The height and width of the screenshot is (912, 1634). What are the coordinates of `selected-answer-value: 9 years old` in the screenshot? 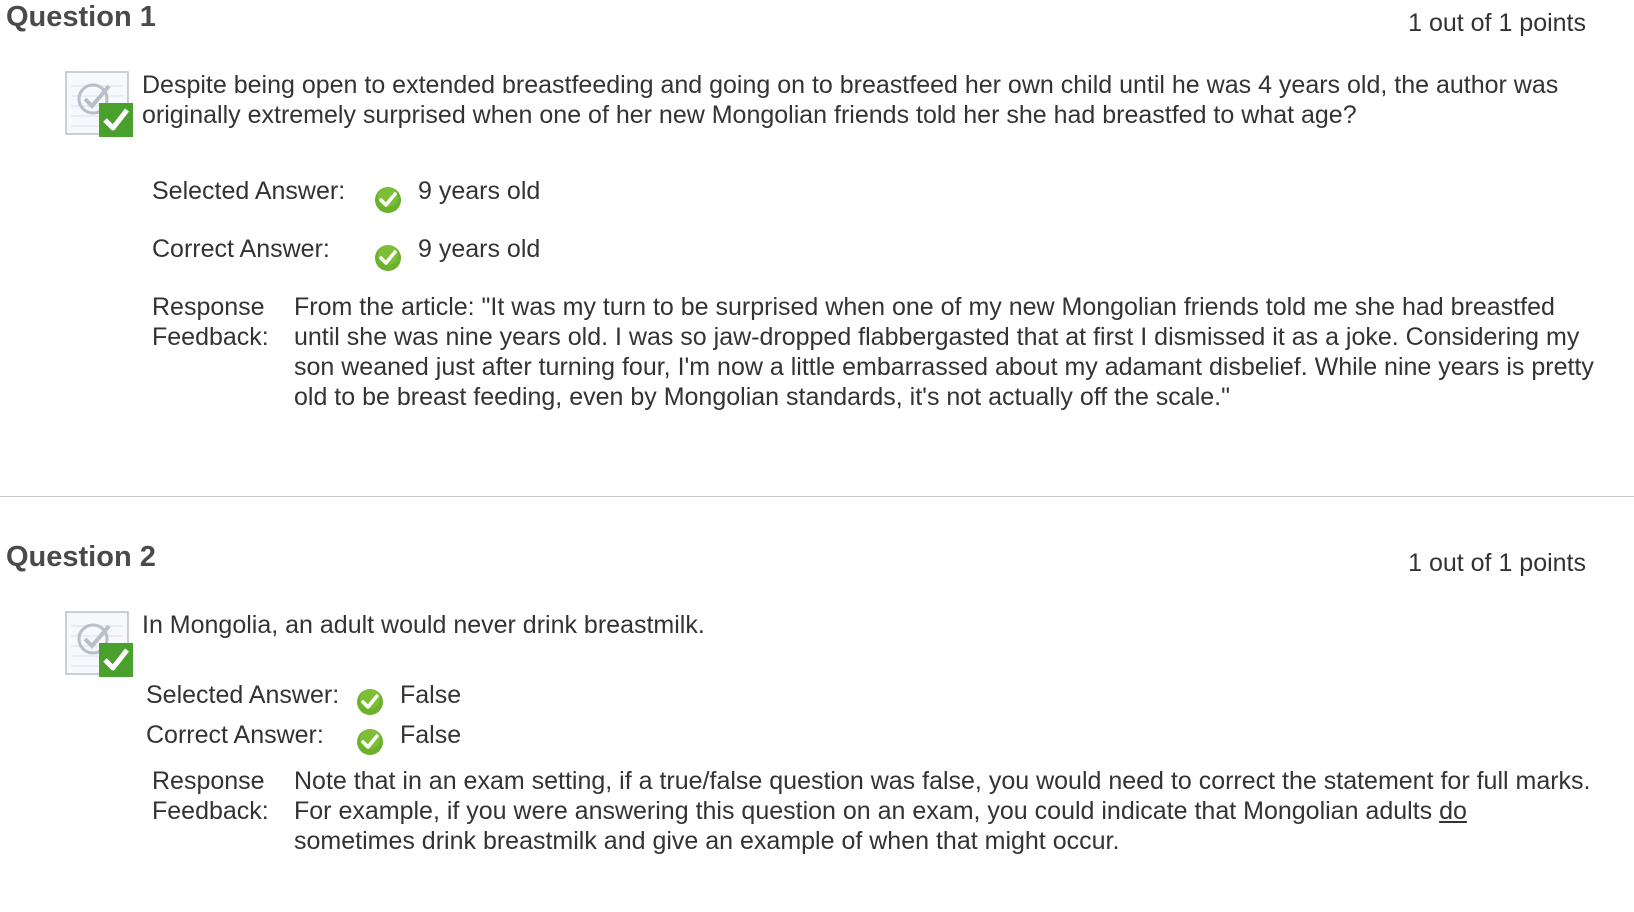 It's located at (479, 191).